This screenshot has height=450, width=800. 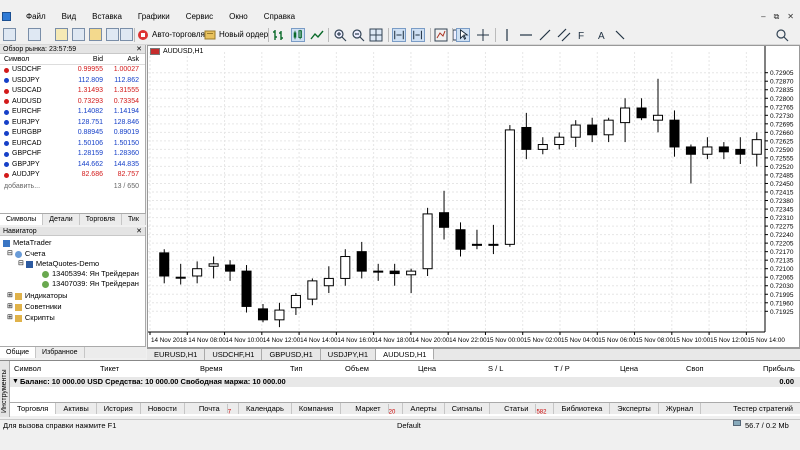 I want to click on trendline-icon, so click(x=545, y=35).